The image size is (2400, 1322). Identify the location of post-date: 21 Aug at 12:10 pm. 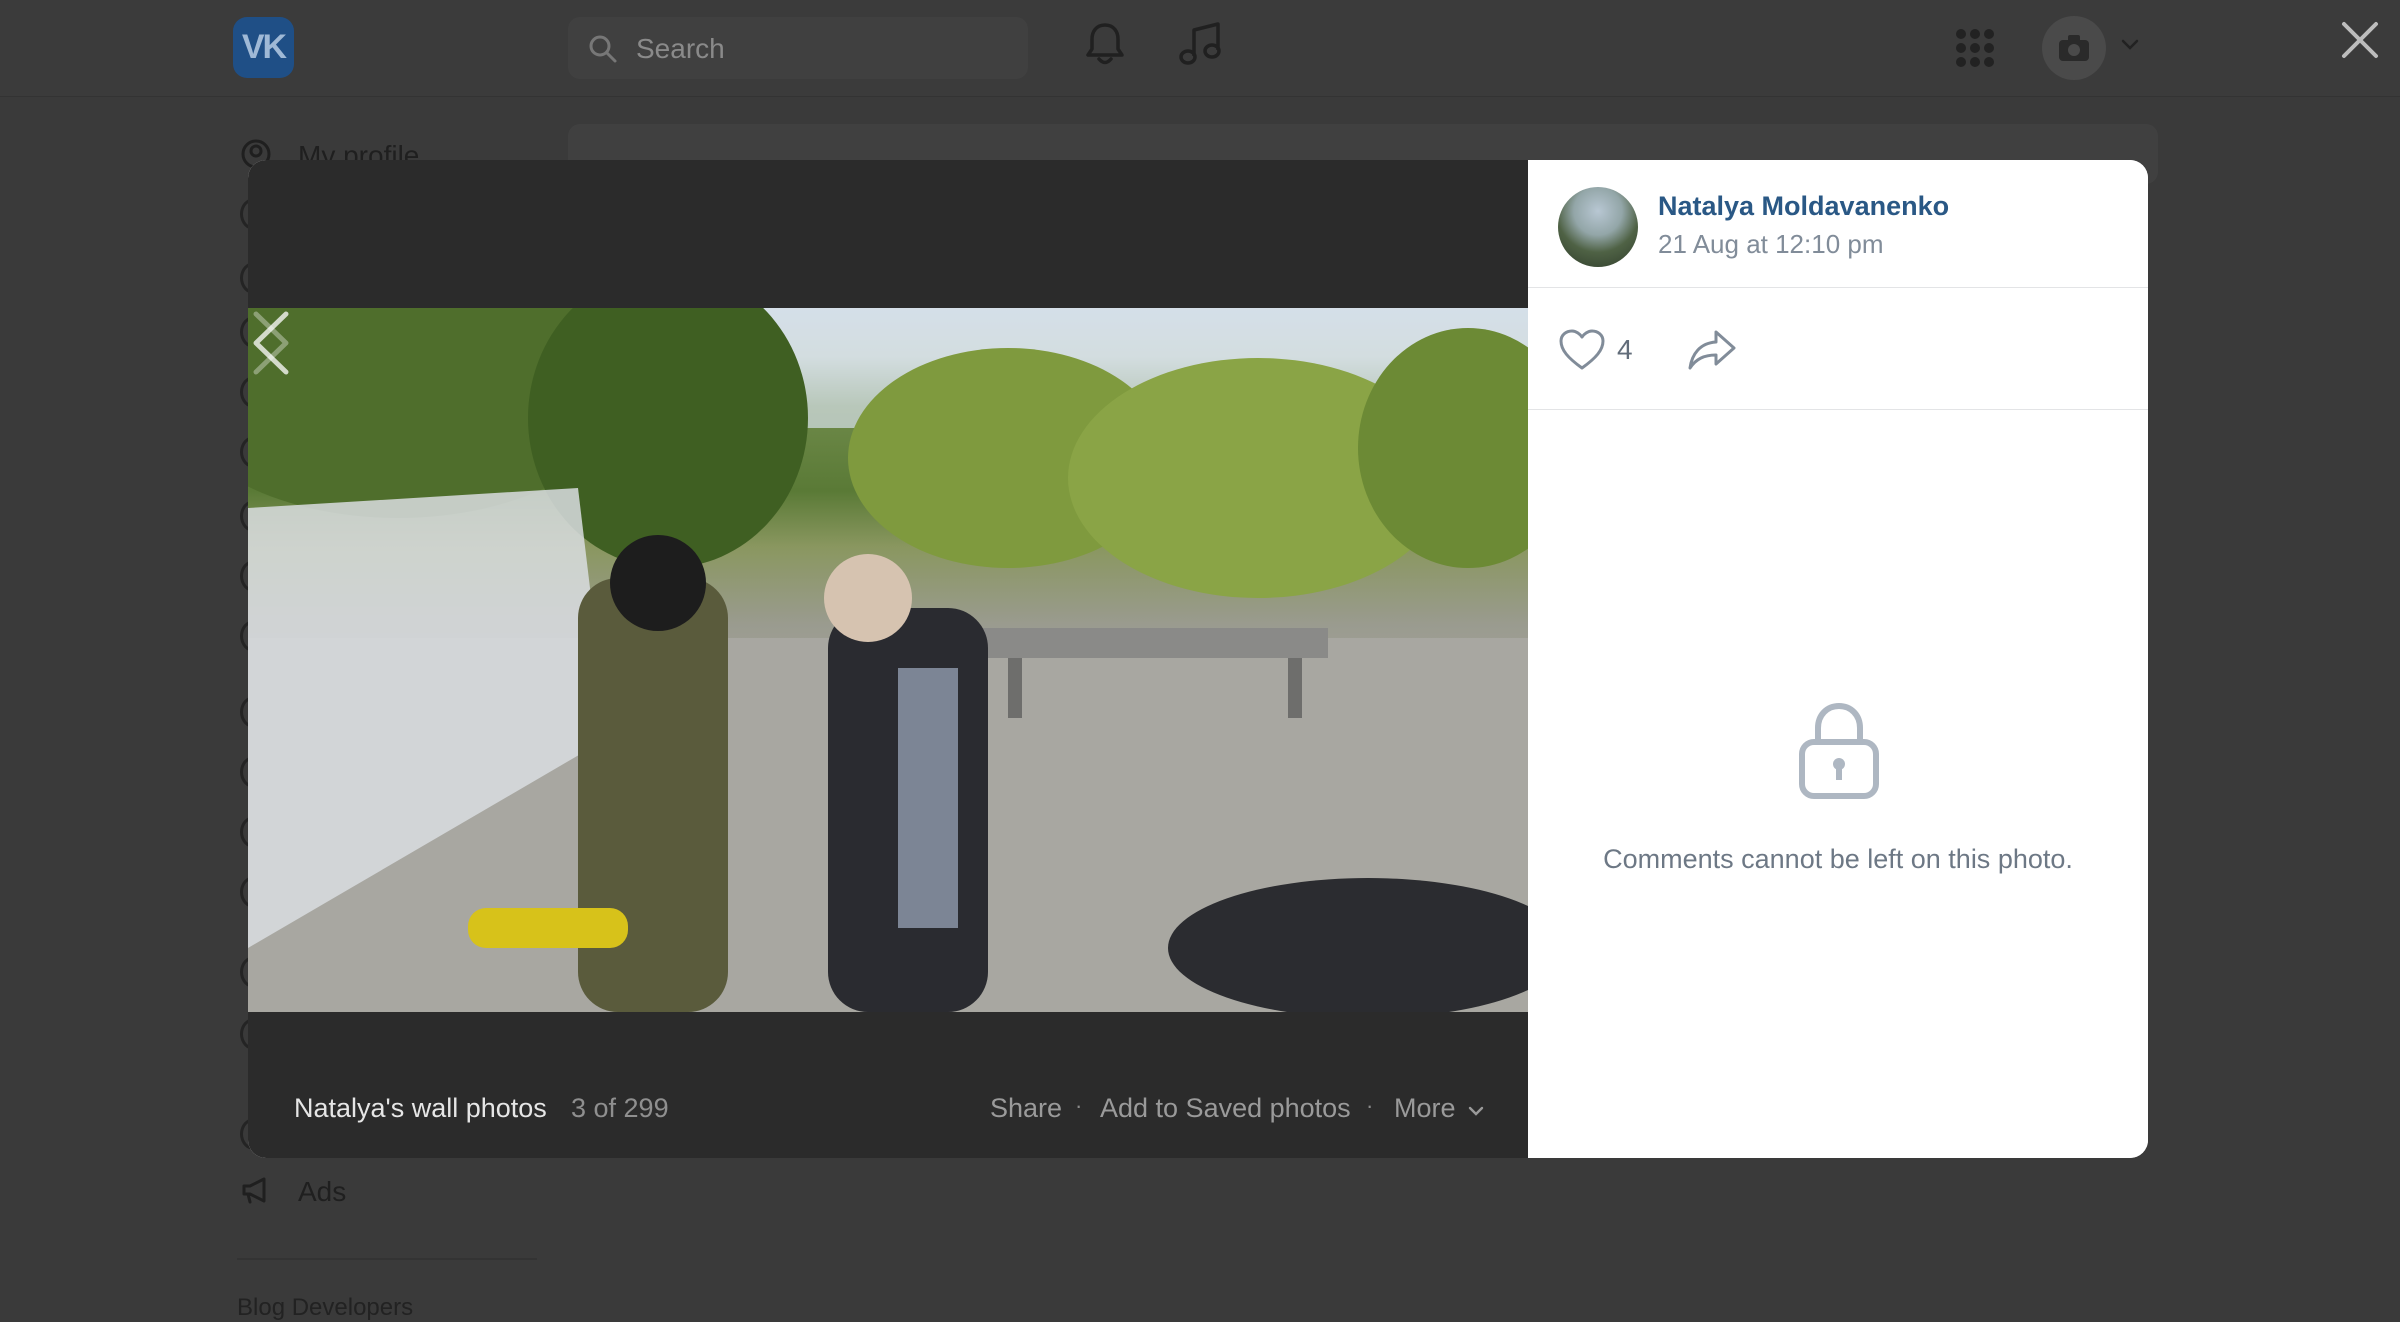
(1771, 244).